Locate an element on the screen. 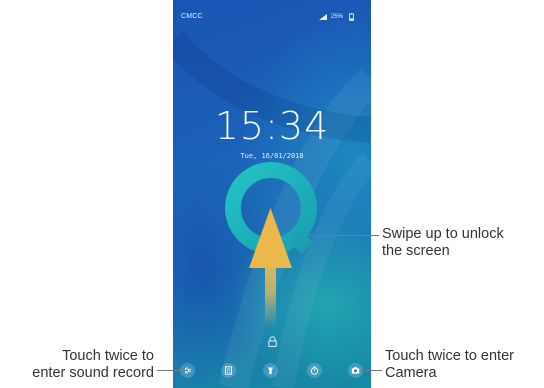 The image size is (544, 388). sound-callout-line1: Touch twice to is located at coordinates (108, 356).